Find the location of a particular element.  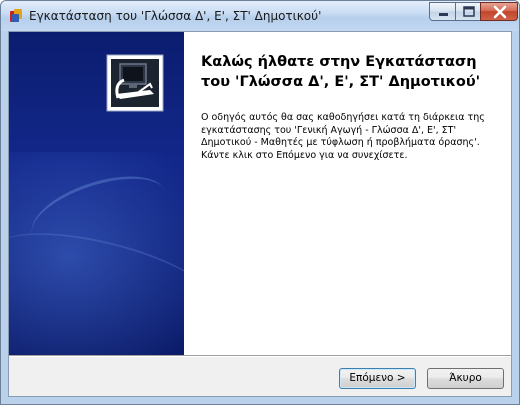

cancel-button: Άκυρο is located at coordinates (465, 378).